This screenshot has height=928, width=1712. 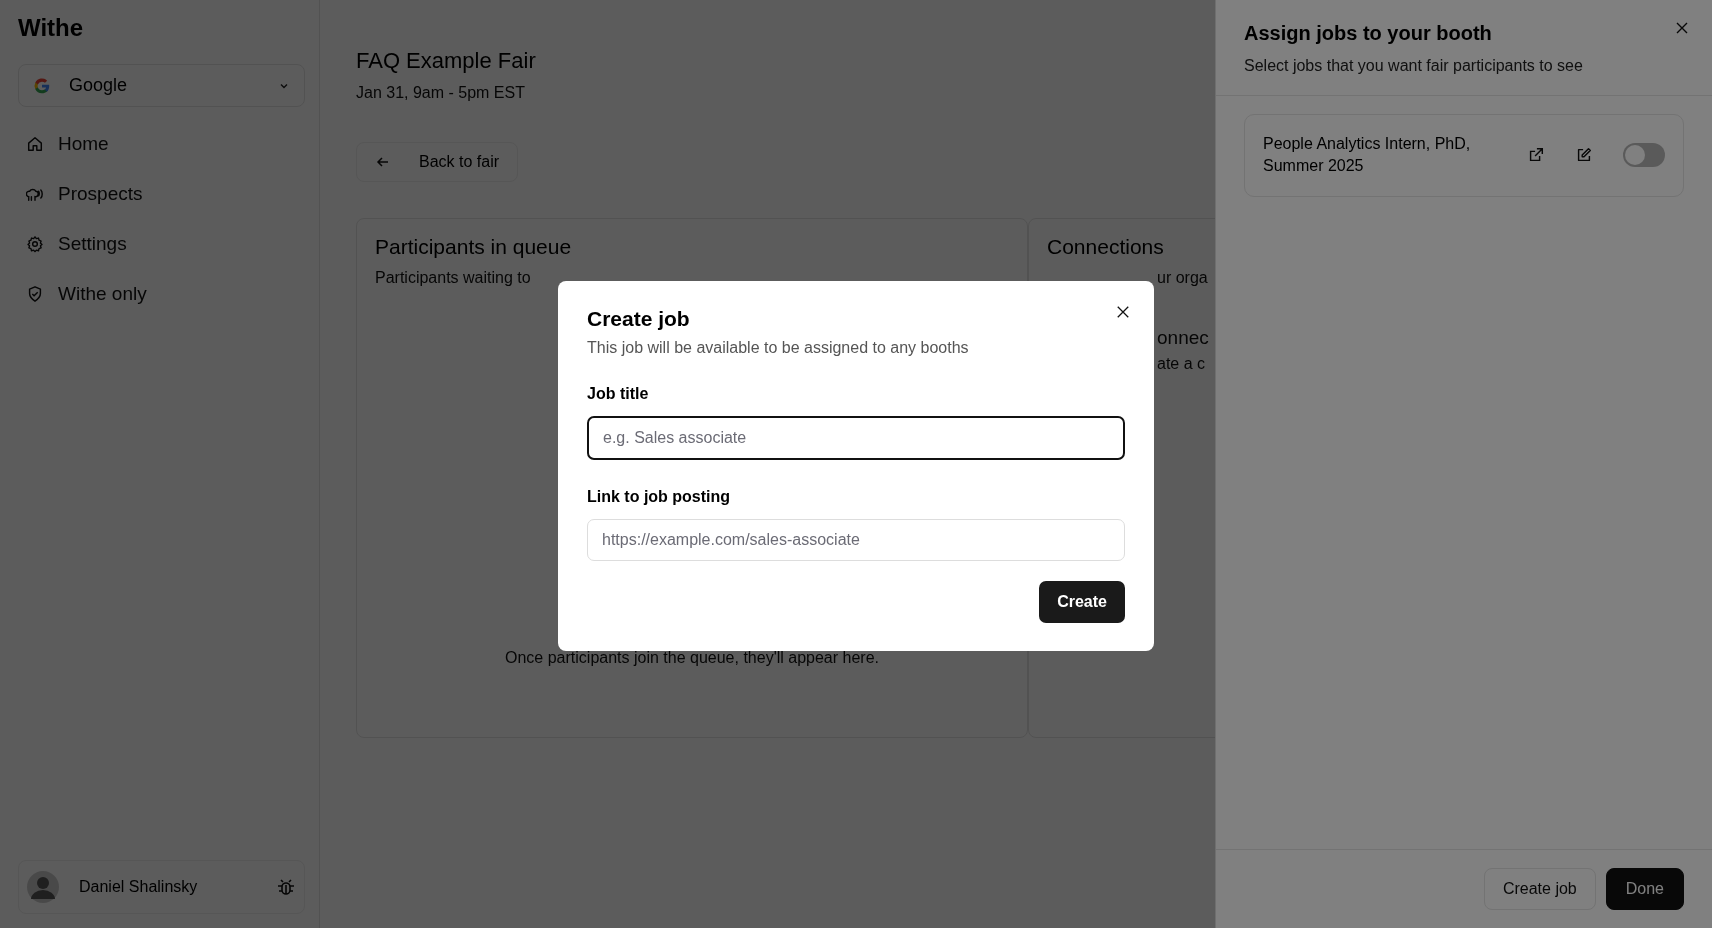 What do you see at coordinates (659, 497) in the screenshot?
I see `field-label: Link to job posting` at bounding box center [659, 497].